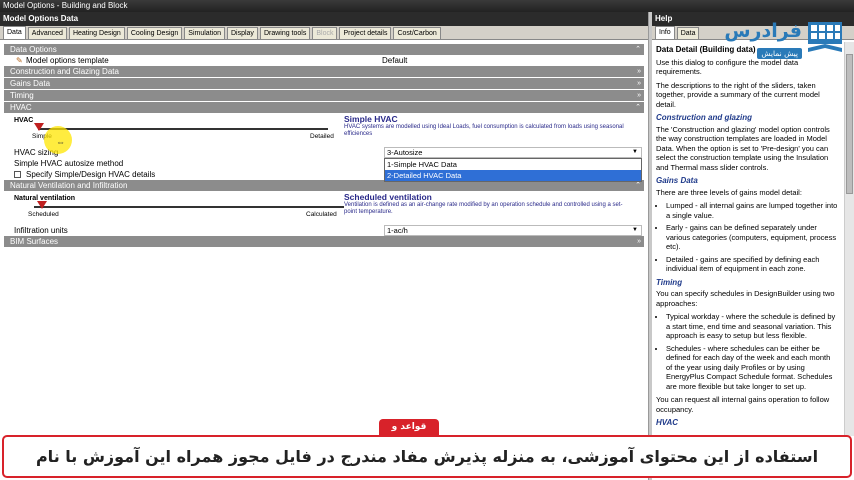  Describe the element at coordinates (34, 241) in the screenshot. I see `section-label: BIM Surfaces` at that location.